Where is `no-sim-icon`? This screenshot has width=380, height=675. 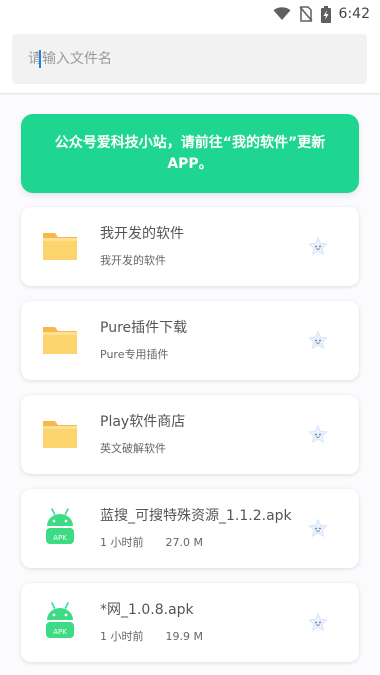
no-sim-icon is located at coordinates (305, 14).